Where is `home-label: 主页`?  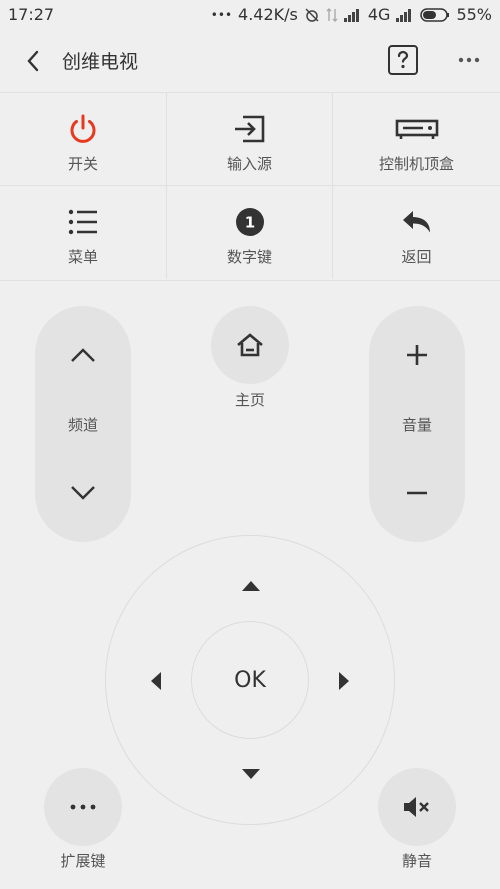 home-label: 主页 is located at coordinates (249, 400).